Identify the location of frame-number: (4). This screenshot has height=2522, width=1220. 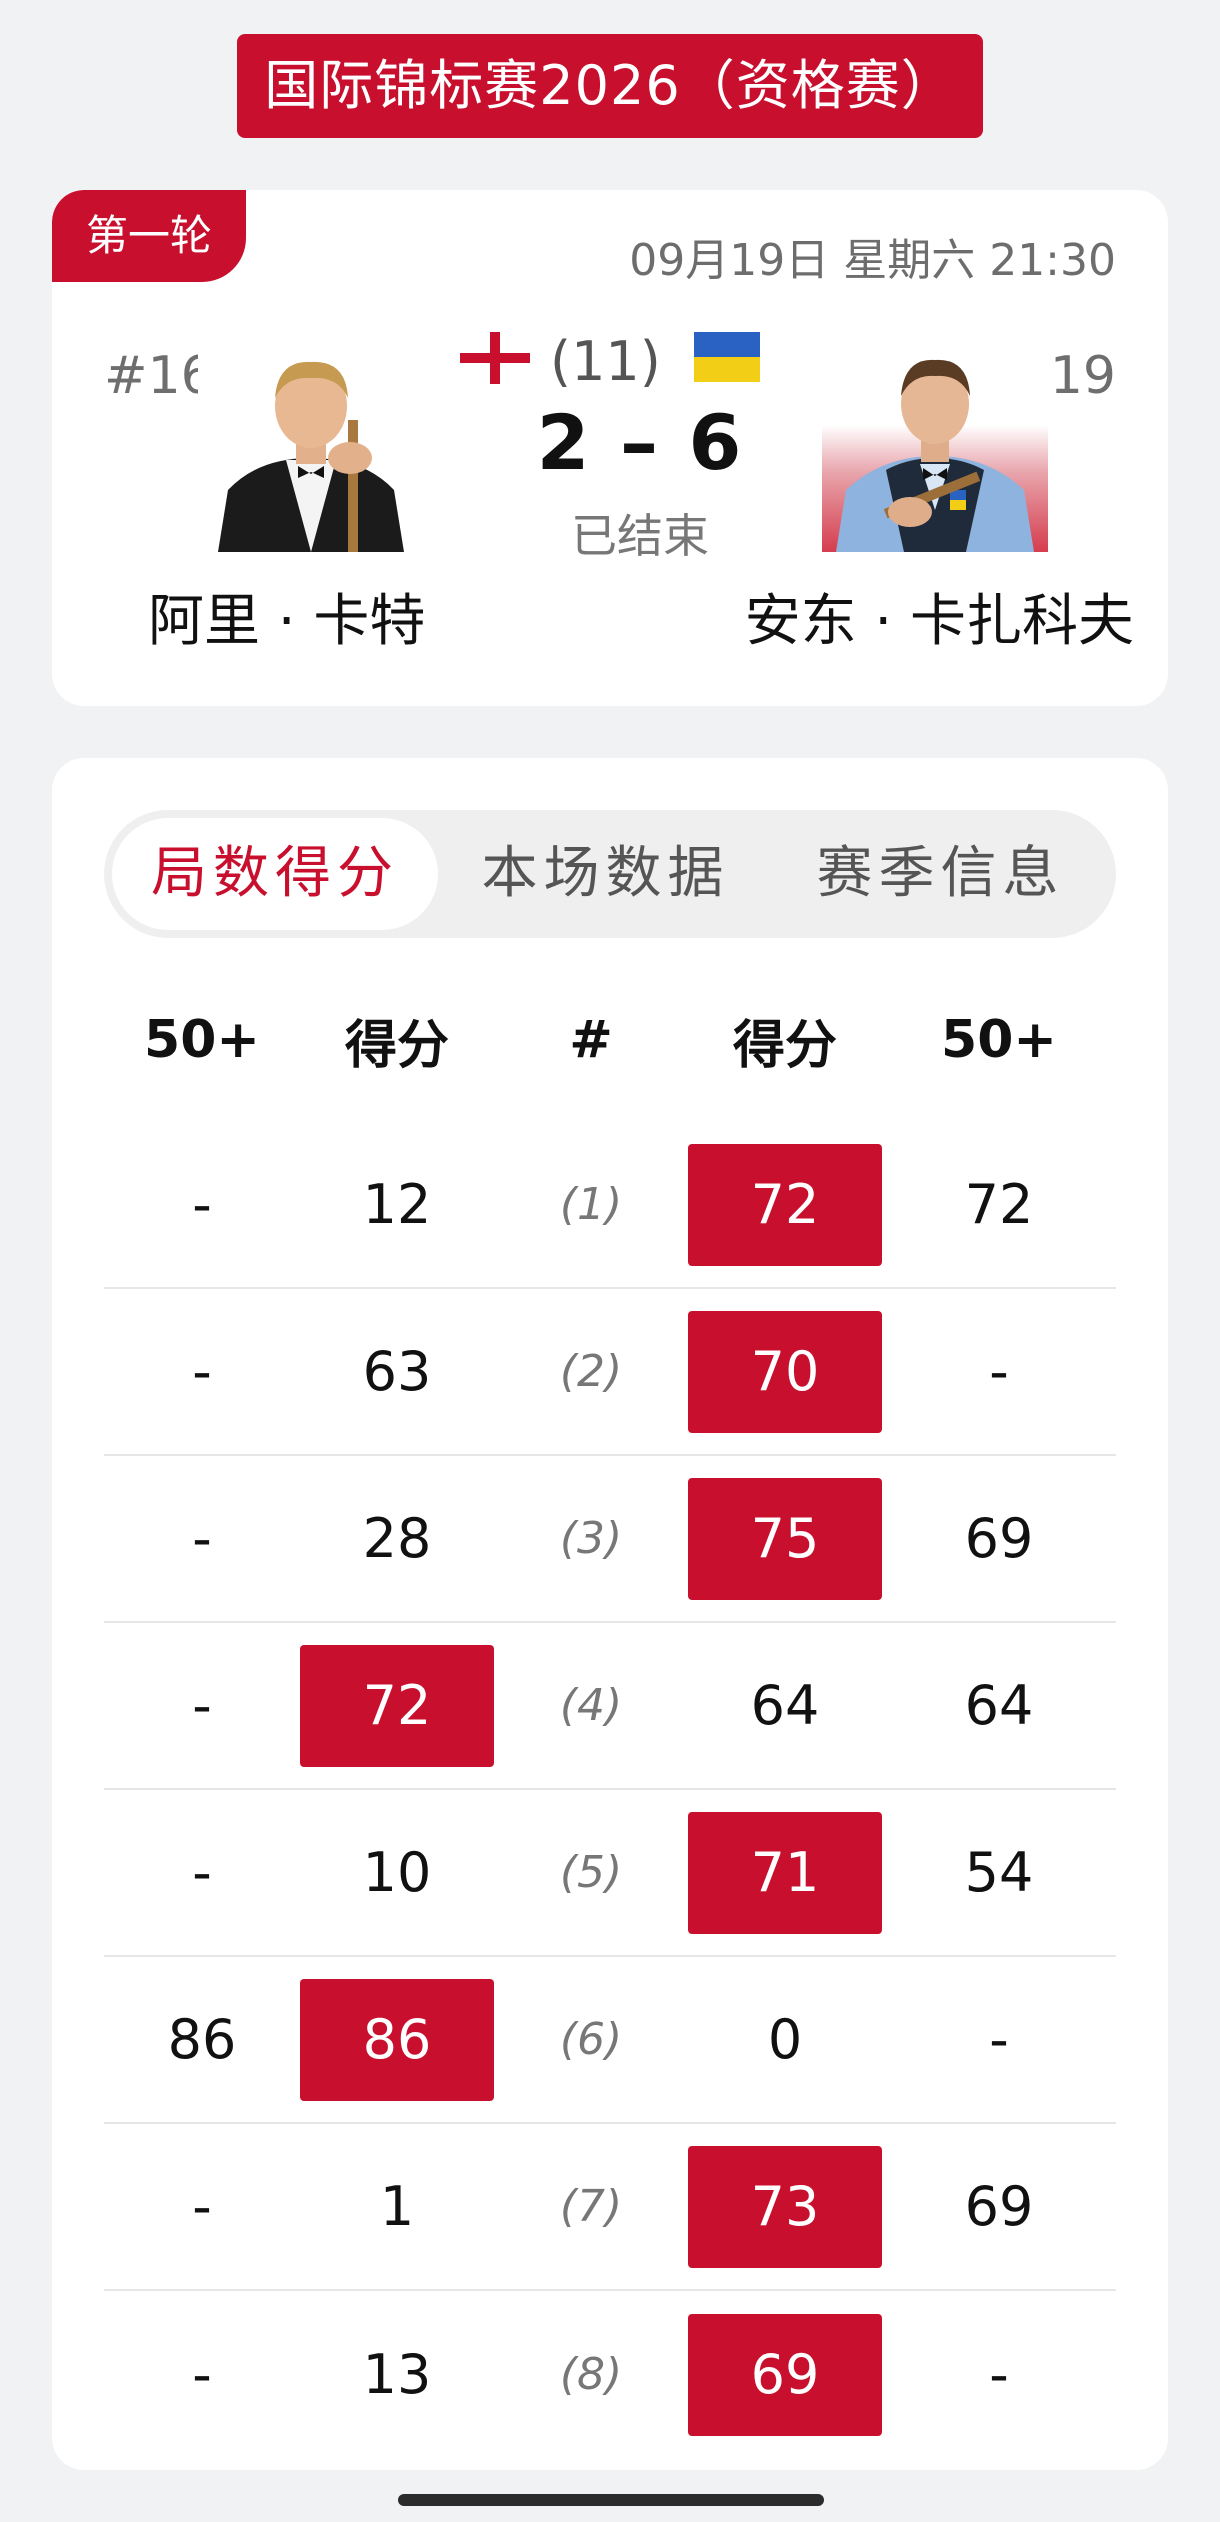
(591, 1705).